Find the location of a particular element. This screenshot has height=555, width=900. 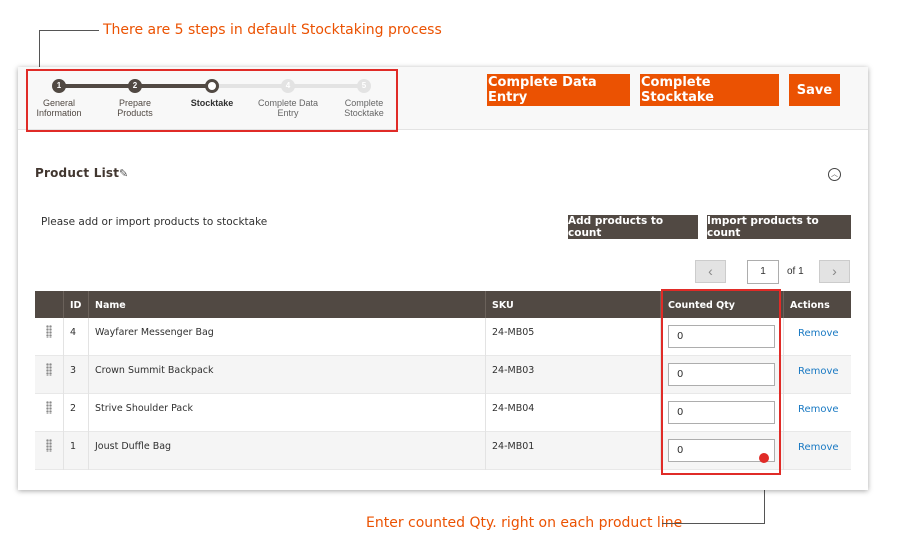

row-sku: 24-MB05 is located at coordinates (513, 332).